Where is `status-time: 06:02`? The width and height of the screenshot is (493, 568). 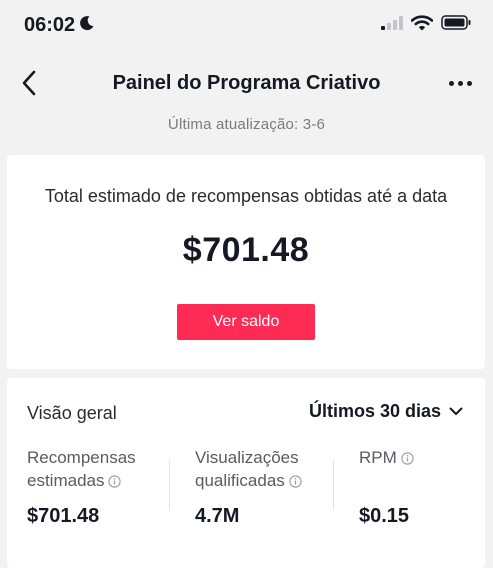 status-time: 06:02 is located at coordinates (59, 25).